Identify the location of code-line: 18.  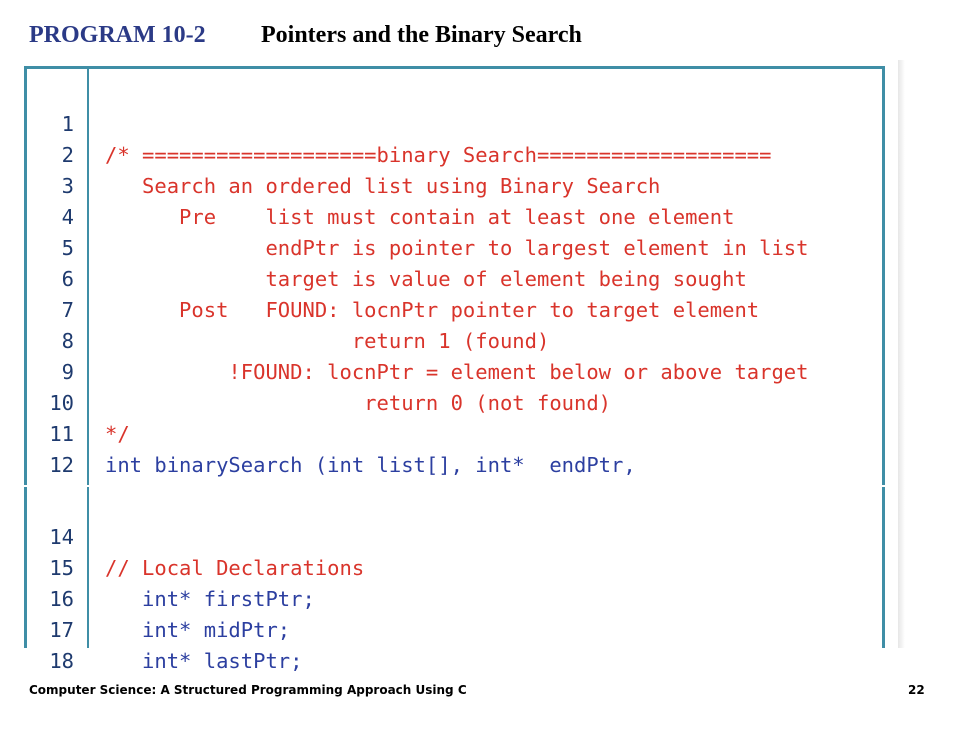
(454, 644).